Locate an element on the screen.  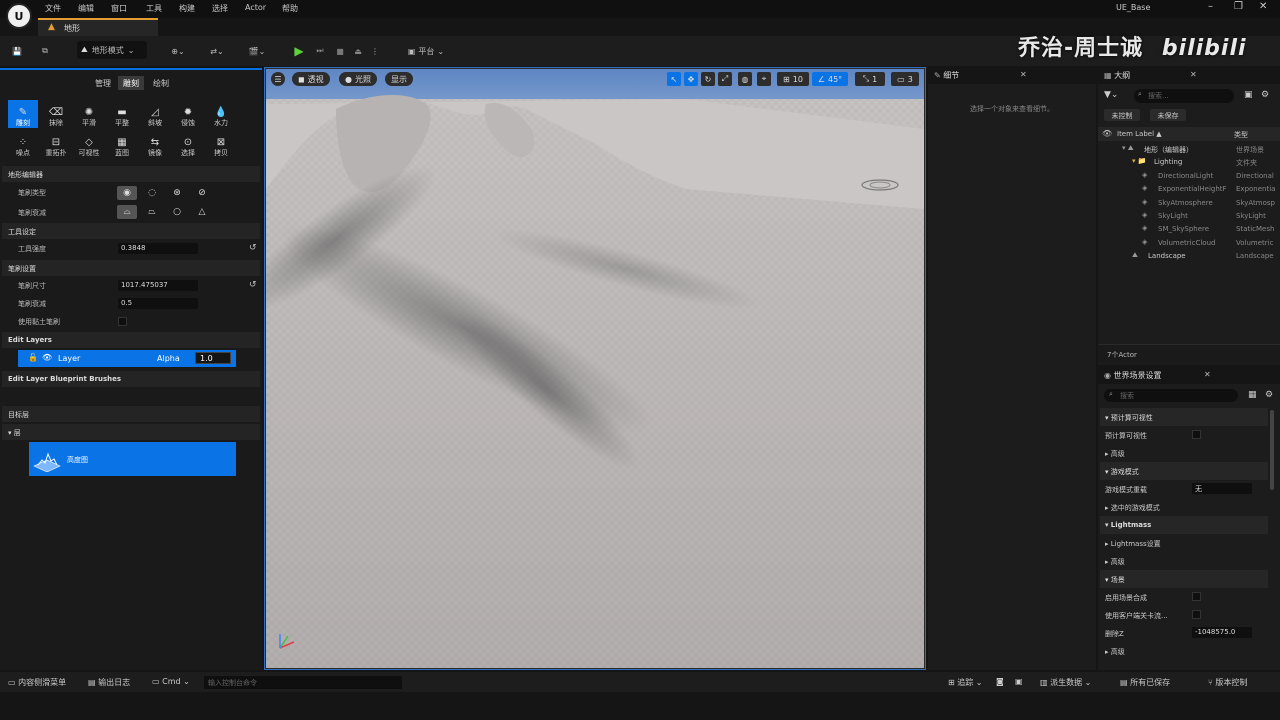
brush-component-icon: ⊘ is located at coordinates (202, 193).